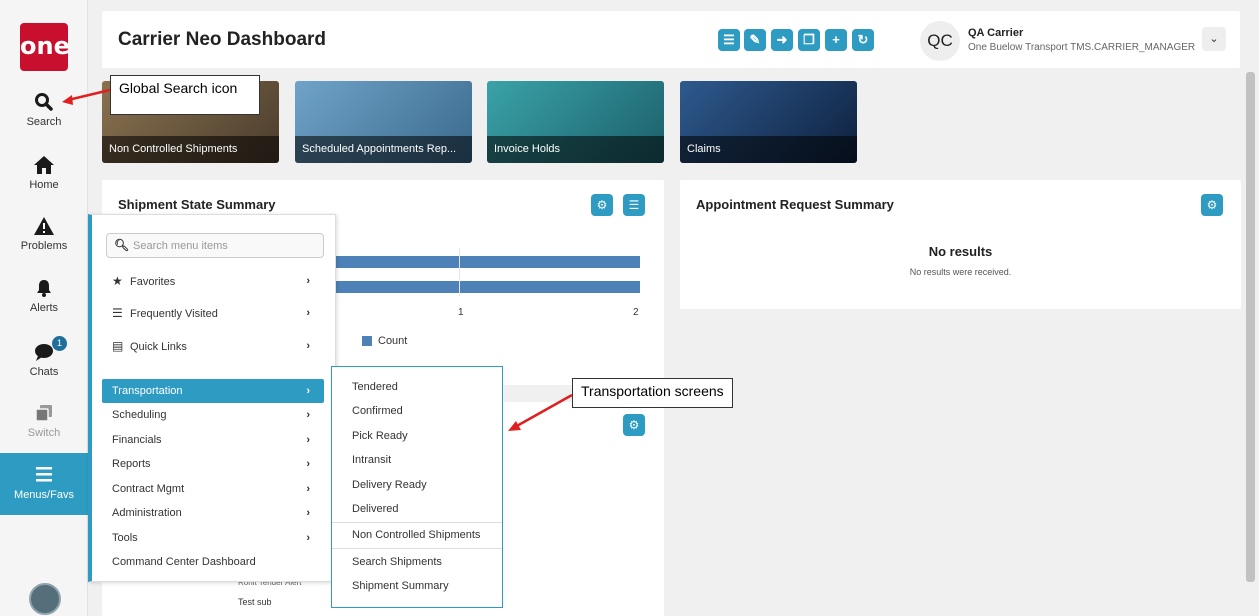 This screenshot has height=616, width=1259. Describe the element at coordinates (213, 440) in the screenshot. I see `menu-item-financials: Financials ›` at that location.